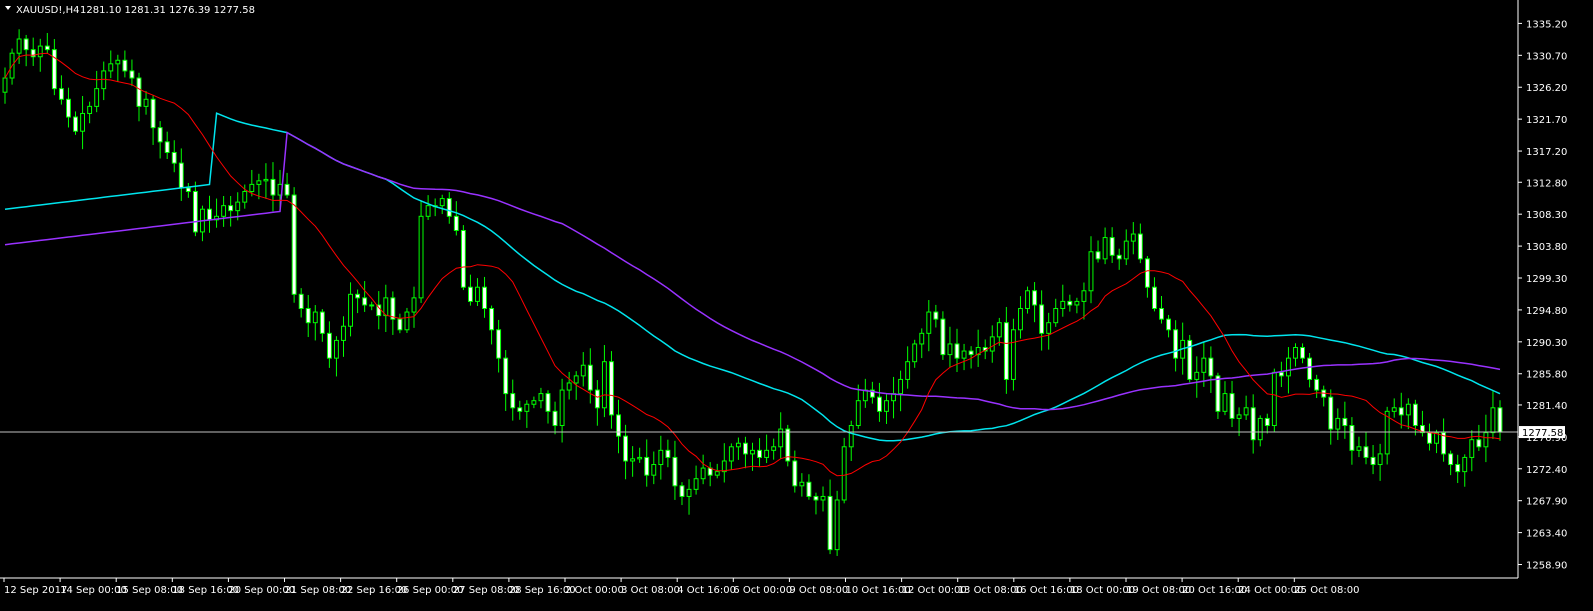 The height and width of the screenshot is (611, 1593). What do you see at coordinates (8, 8) in the screenshot?
I see `dropdown-triangle-icon` at bounding box center [8, 8].